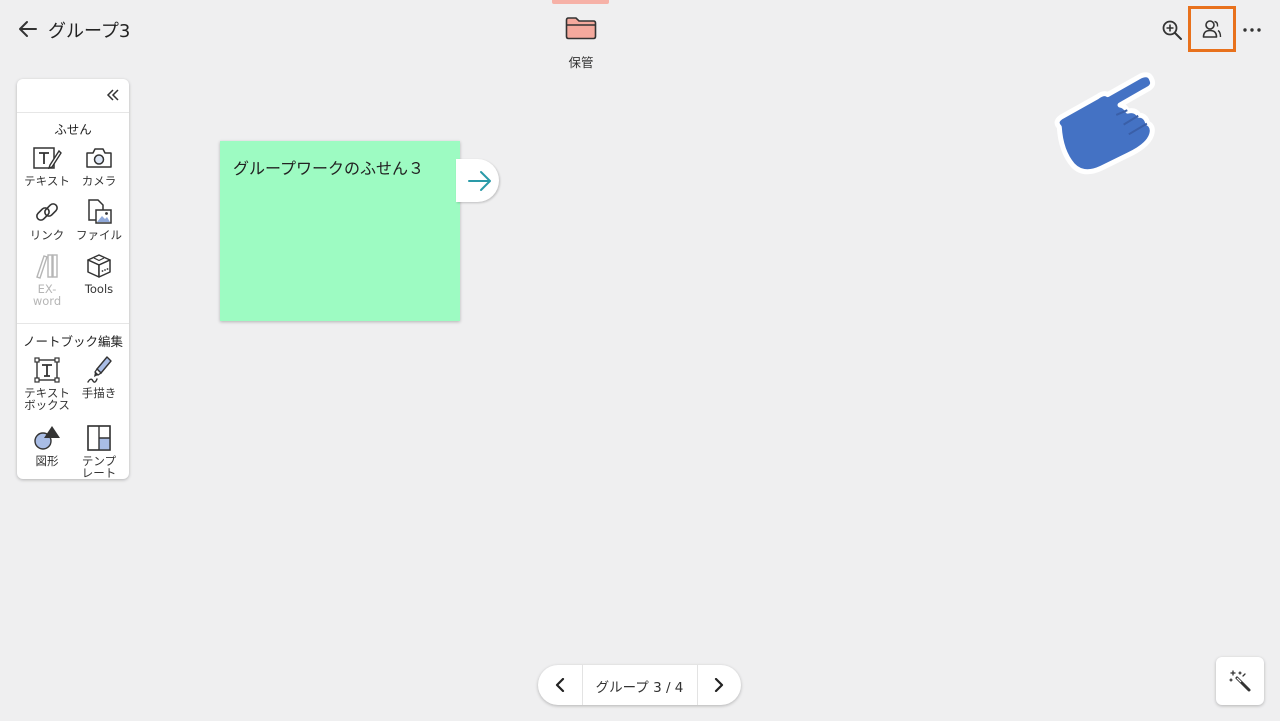  I want to click on user-group-icon, so click(1212, 29).